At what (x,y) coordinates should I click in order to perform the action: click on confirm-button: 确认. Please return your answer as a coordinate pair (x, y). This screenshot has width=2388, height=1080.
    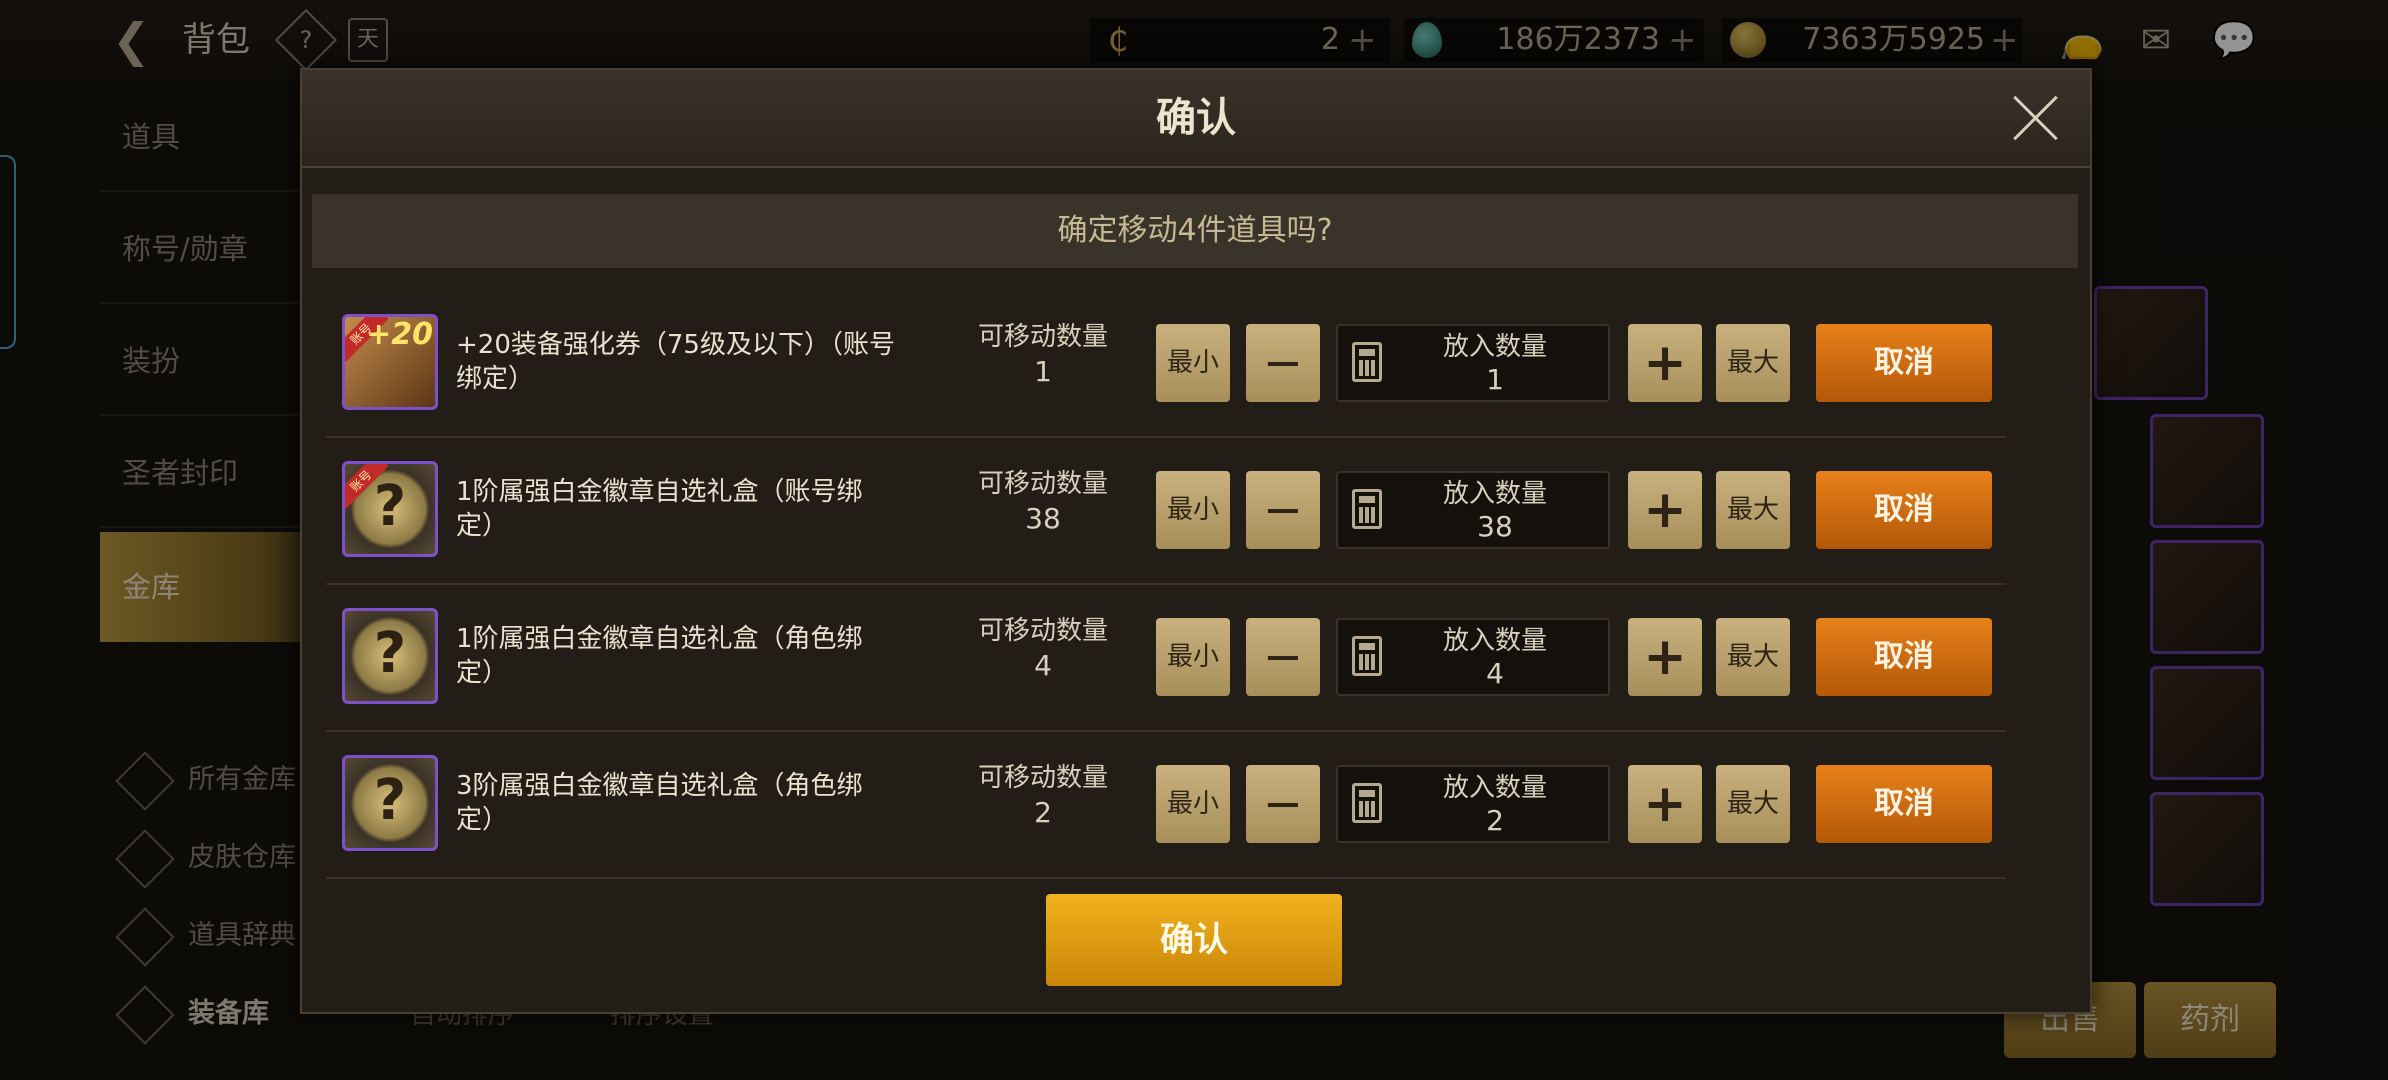
    Looking at the image, I should click on (1194, 940).